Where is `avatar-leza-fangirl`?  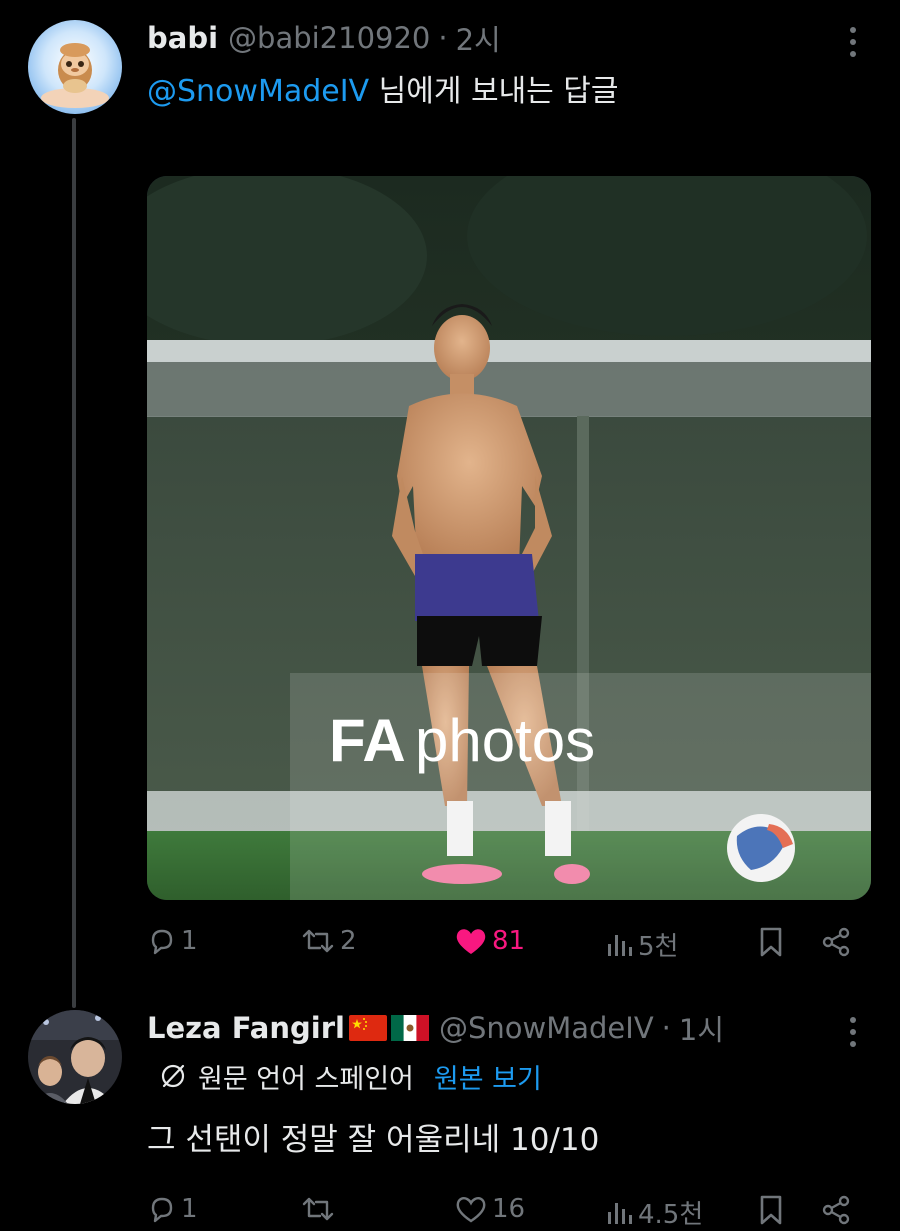 avatar-leza-fangirl is located at coordinates (75, 1057).